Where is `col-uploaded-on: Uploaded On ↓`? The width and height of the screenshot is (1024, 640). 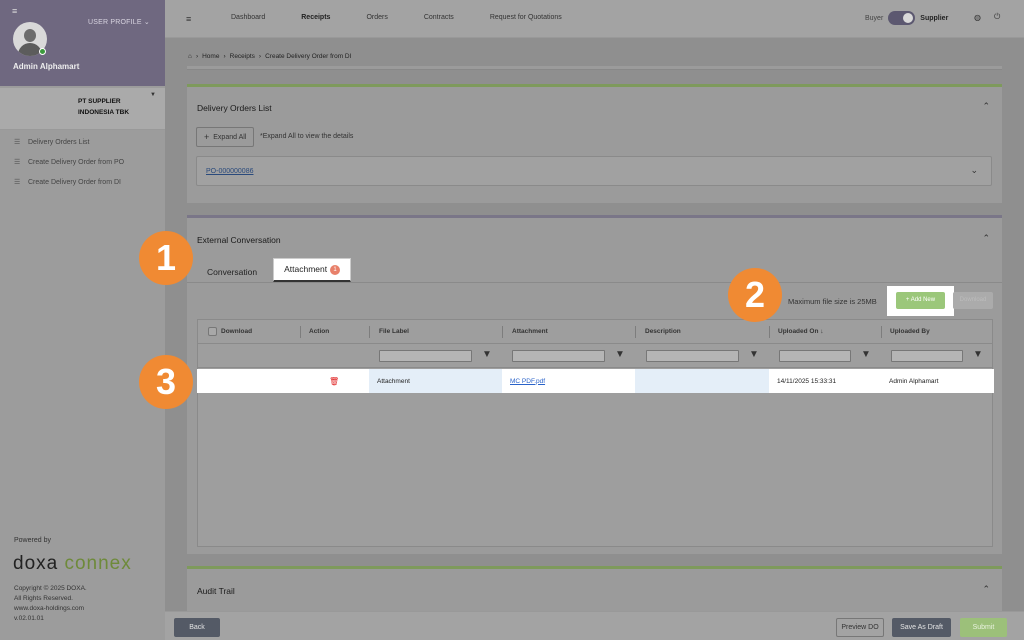
col-uploaded-on: Uploaded On ↓ is located at coordinates (801, 331).